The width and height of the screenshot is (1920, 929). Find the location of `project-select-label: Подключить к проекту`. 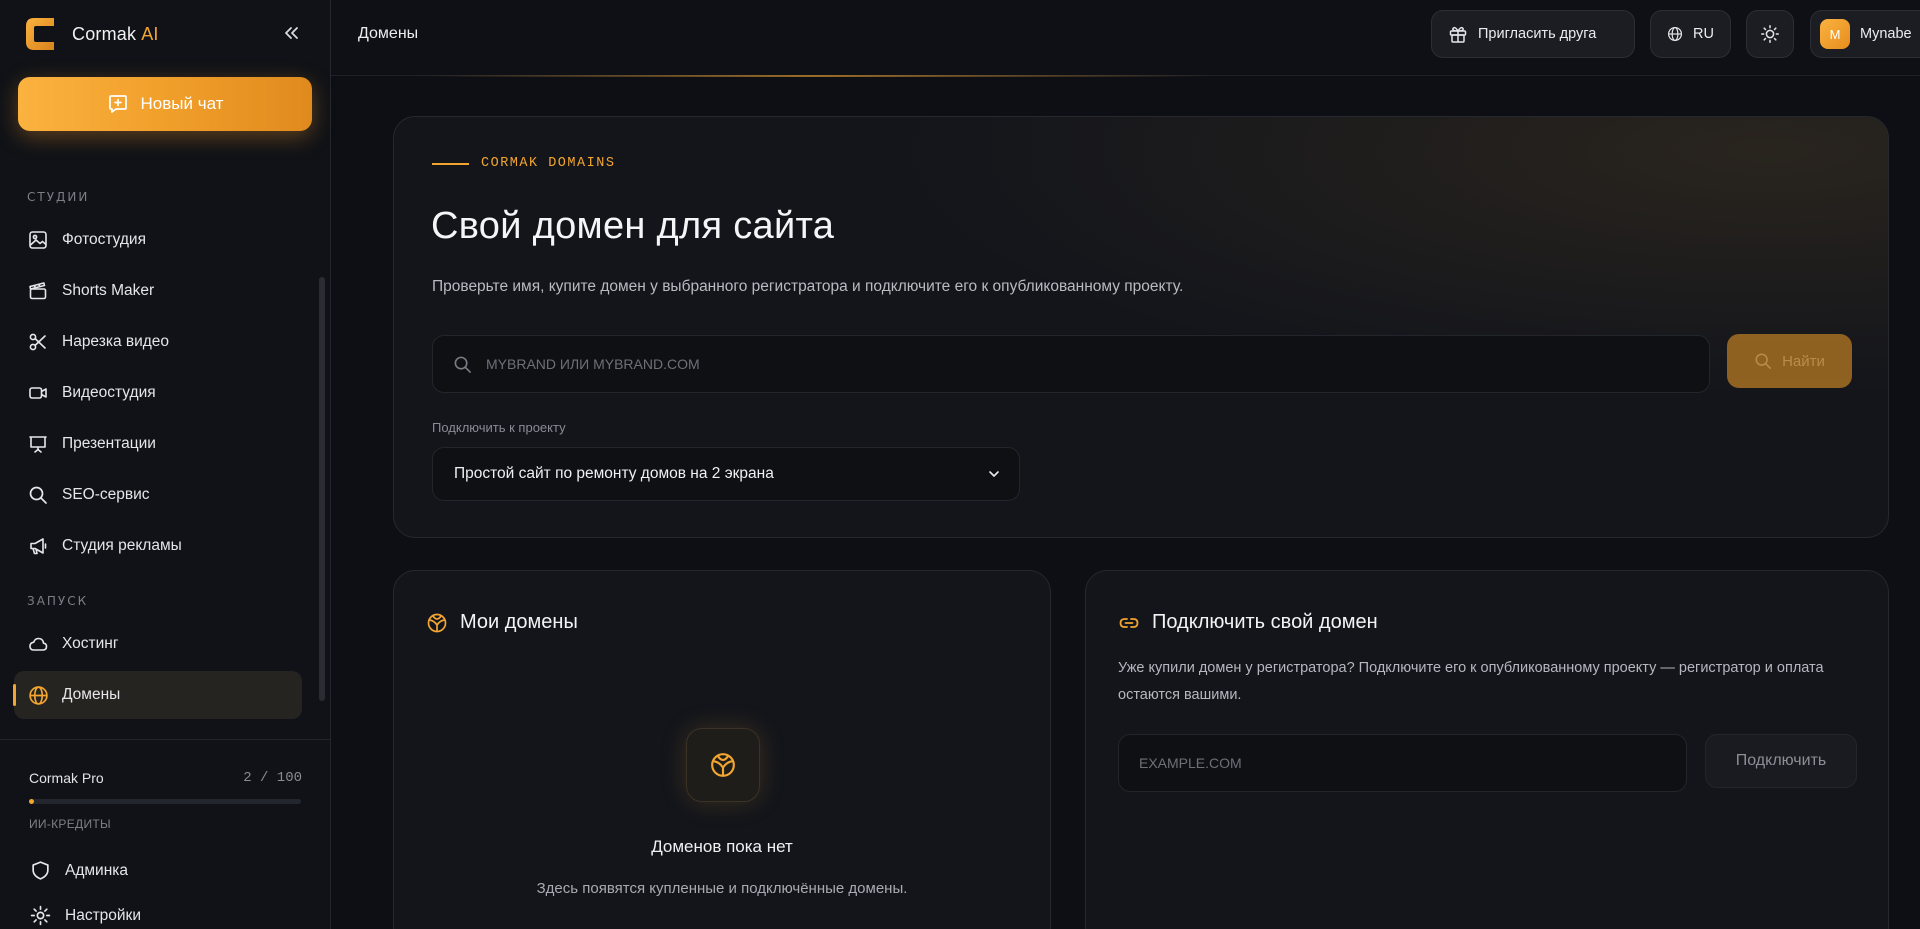

project-select-label: Подключить к проекту is located at coordinates (499, 427).